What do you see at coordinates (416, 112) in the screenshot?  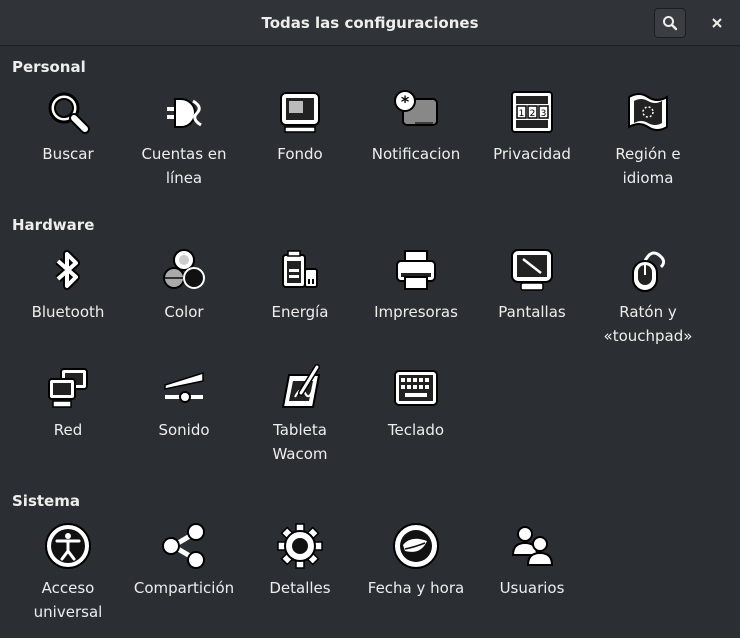 I see `notifications-icon: *` at bounding box center [416, 112].